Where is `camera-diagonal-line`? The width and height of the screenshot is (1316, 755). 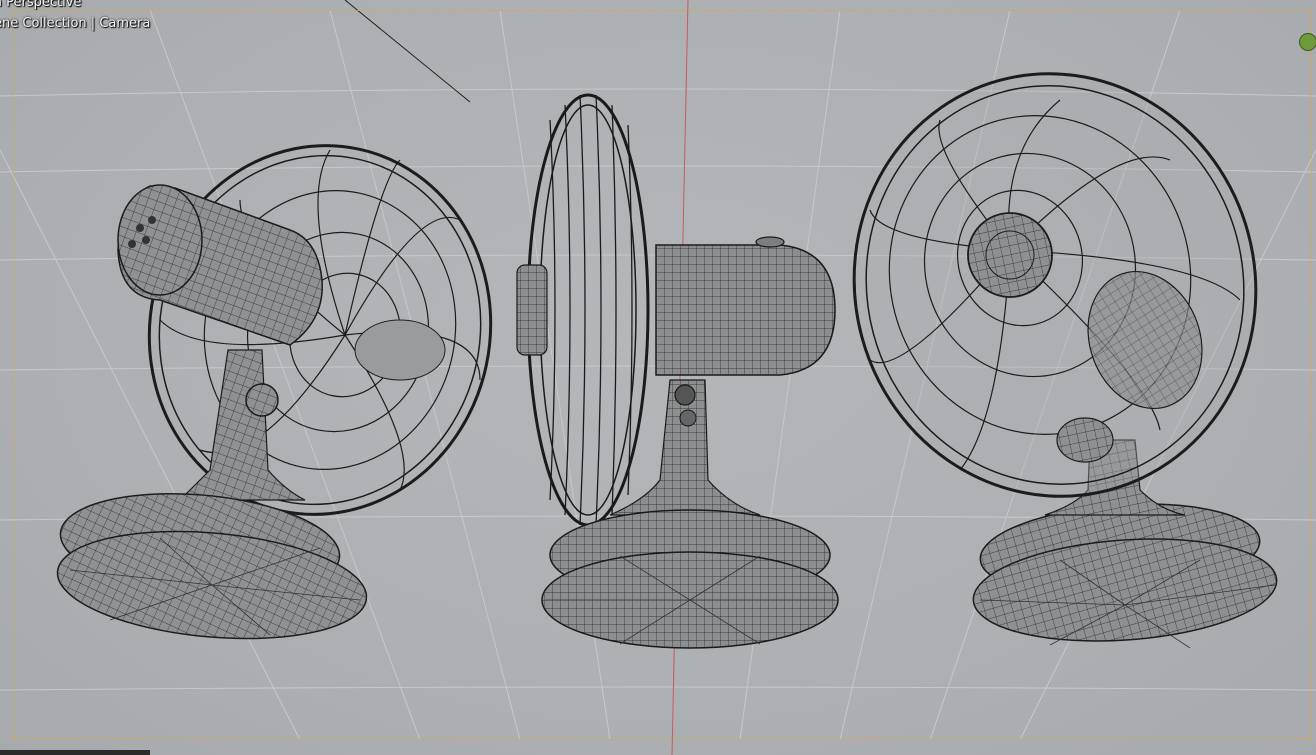 camera-diagonal-line is located at coordinates (407, 51).